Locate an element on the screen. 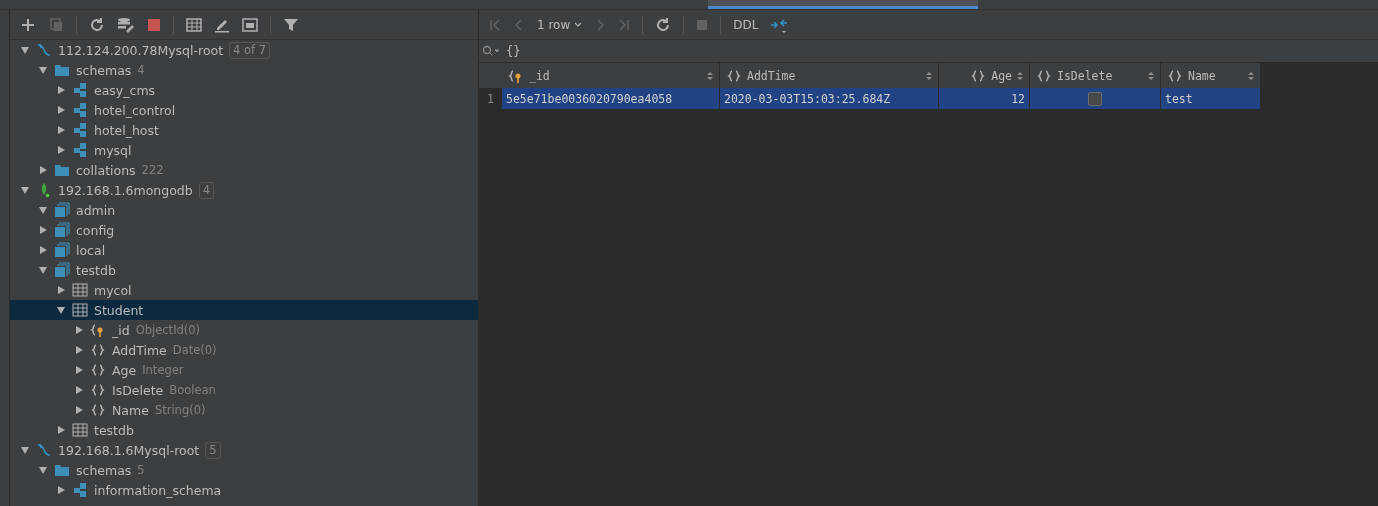 This screenshot has height=506, width=1378. tree-label: Student is located at coordinates (119, 310).